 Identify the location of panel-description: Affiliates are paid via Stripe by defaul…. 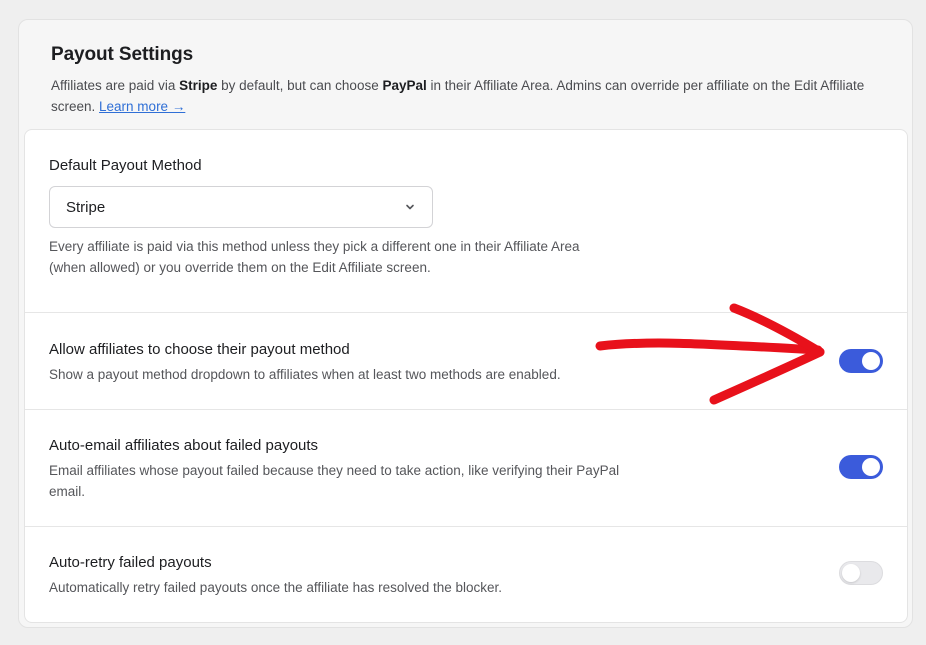
(465, 96).